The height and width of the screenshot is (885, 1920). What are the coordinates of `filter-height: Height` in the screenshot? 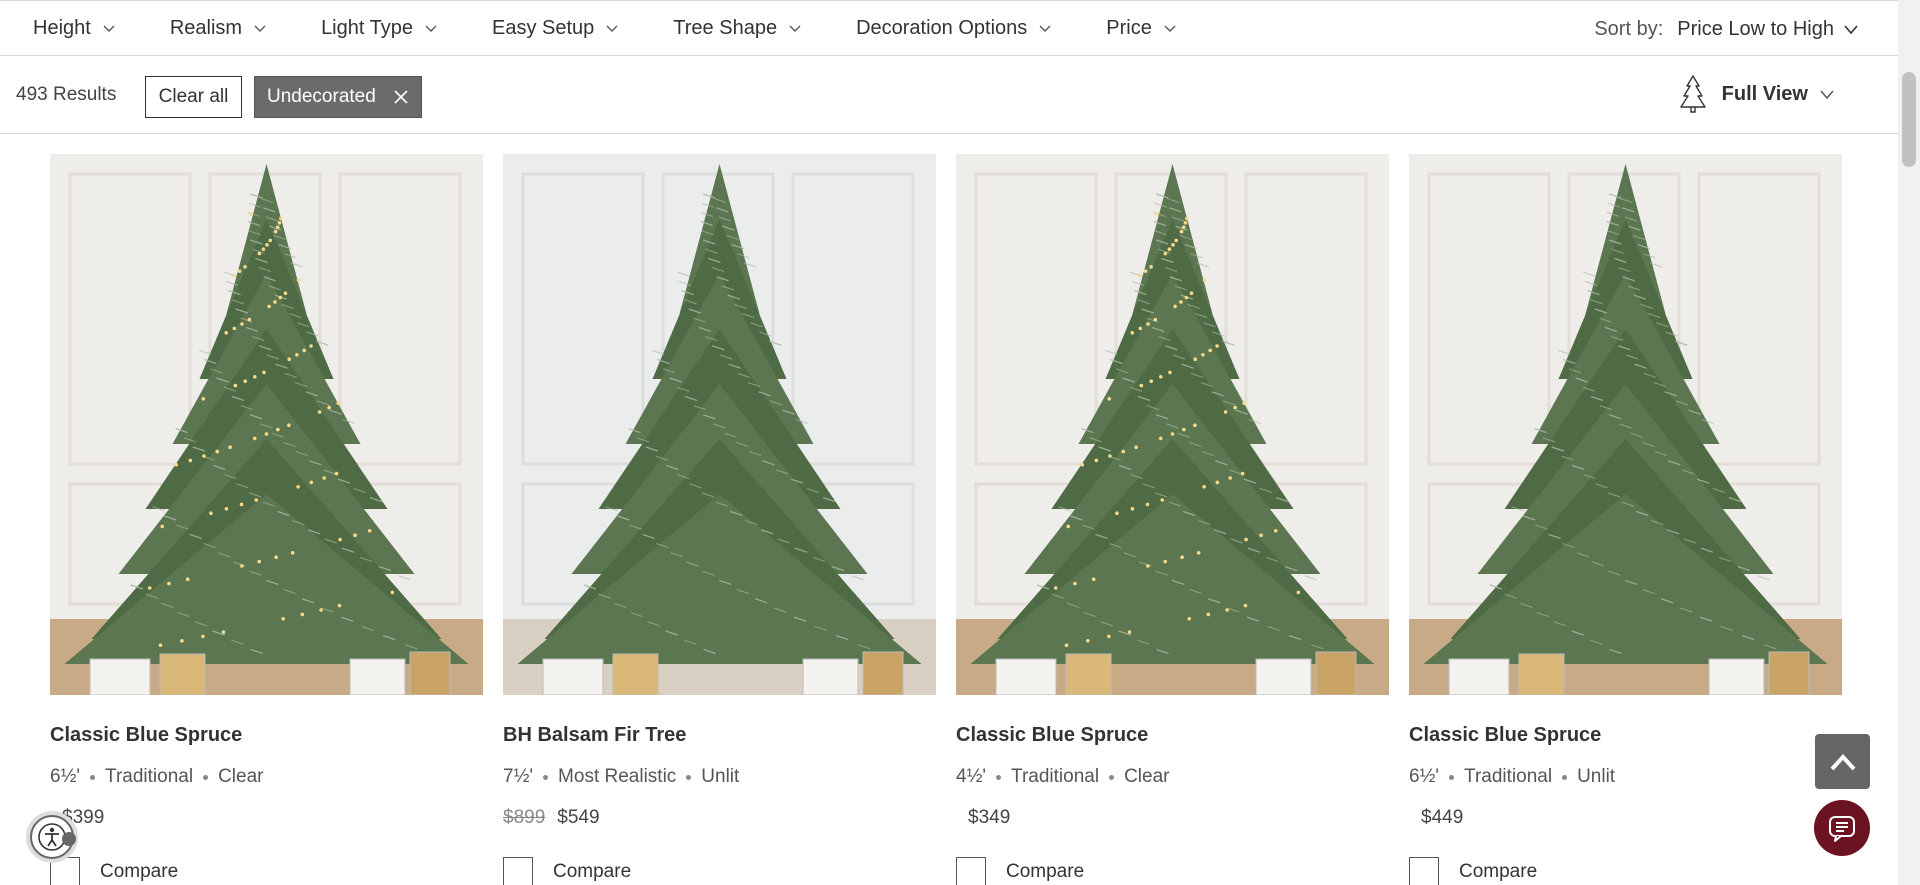 It's located at (74, 28).